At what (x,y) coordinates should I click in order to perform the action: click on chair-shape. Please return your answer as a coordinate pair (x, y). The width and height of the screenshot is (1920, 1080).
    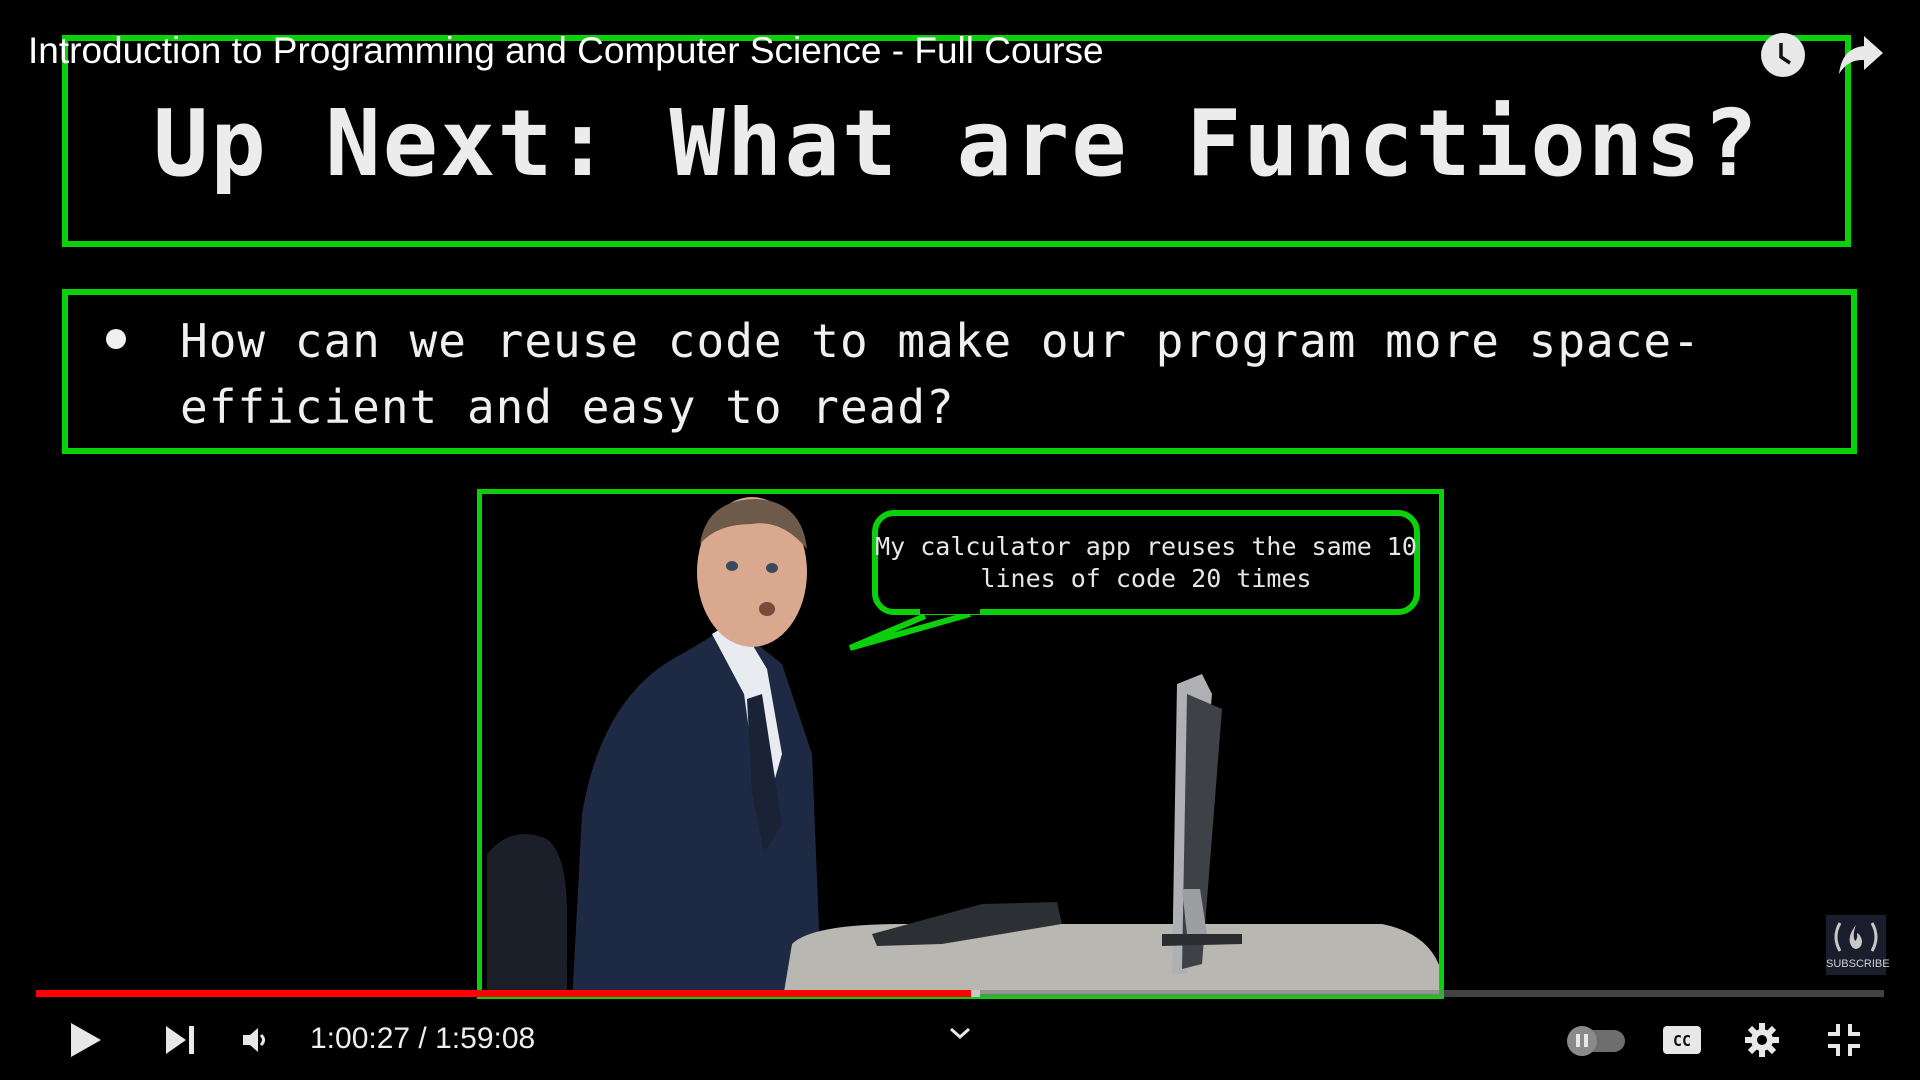
    Looking at the image, I should click on (527, 914).